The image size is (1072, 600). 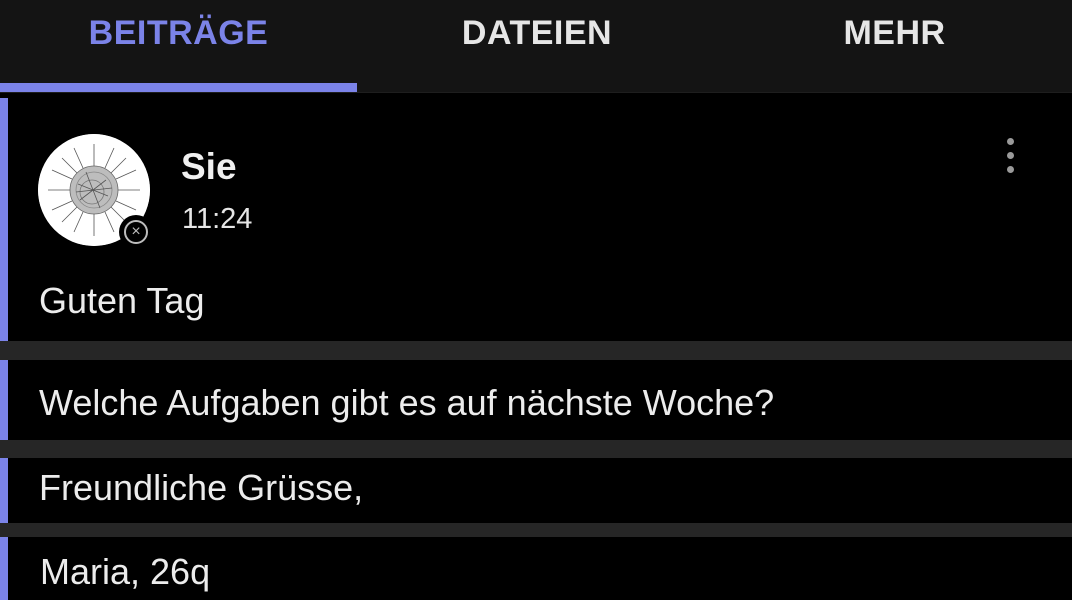 I want to click on tab-mehr: MEHR, so click(x=894, y=46).